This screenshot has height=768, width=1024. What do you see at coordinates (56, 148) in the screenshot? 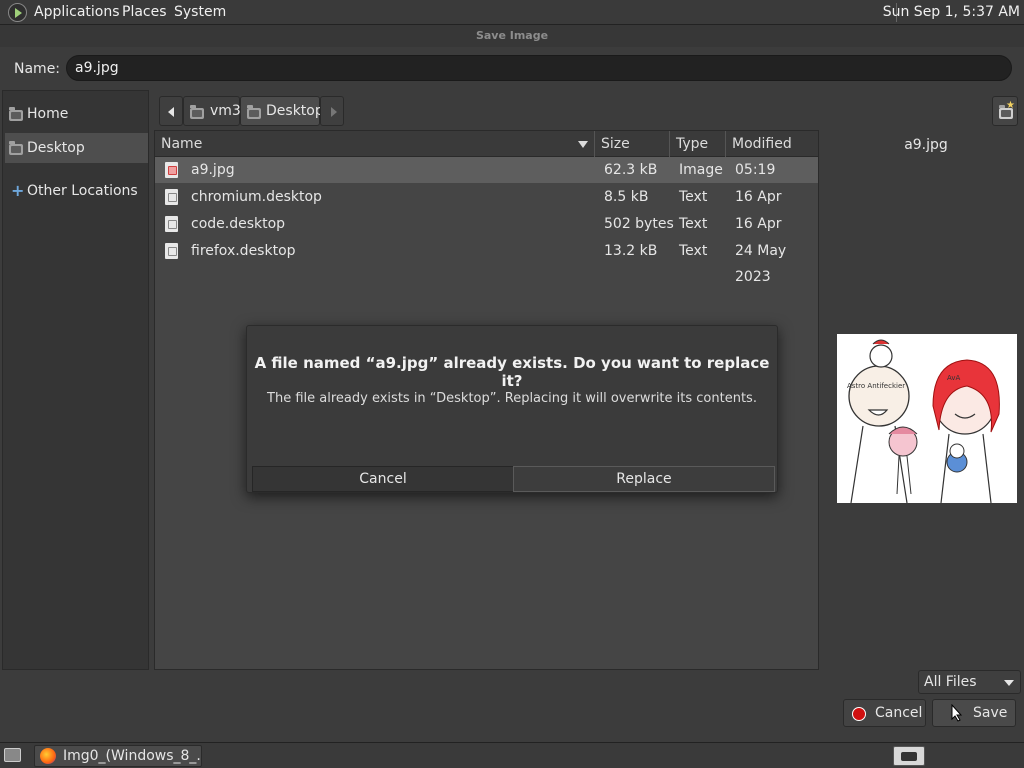
I see `sidebar-item-label: Desktop` at bounding box center [56, 148].